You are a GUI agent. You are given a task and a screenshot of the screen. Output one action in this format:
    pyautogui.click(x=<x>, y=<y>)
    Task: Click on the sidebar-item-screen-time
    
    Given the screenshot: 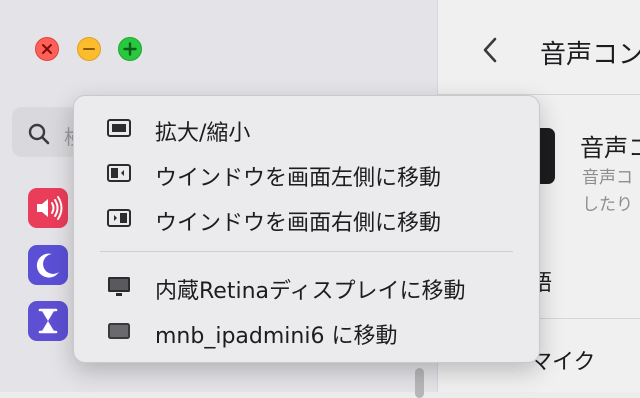 What is the action you would take?
    pyautogui.click(x=48, y=321)
    